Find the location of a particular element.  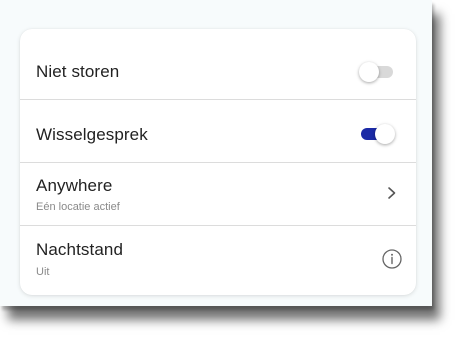

setting-sublabel: Eén locatie actief is located at coordinates (78, 207).